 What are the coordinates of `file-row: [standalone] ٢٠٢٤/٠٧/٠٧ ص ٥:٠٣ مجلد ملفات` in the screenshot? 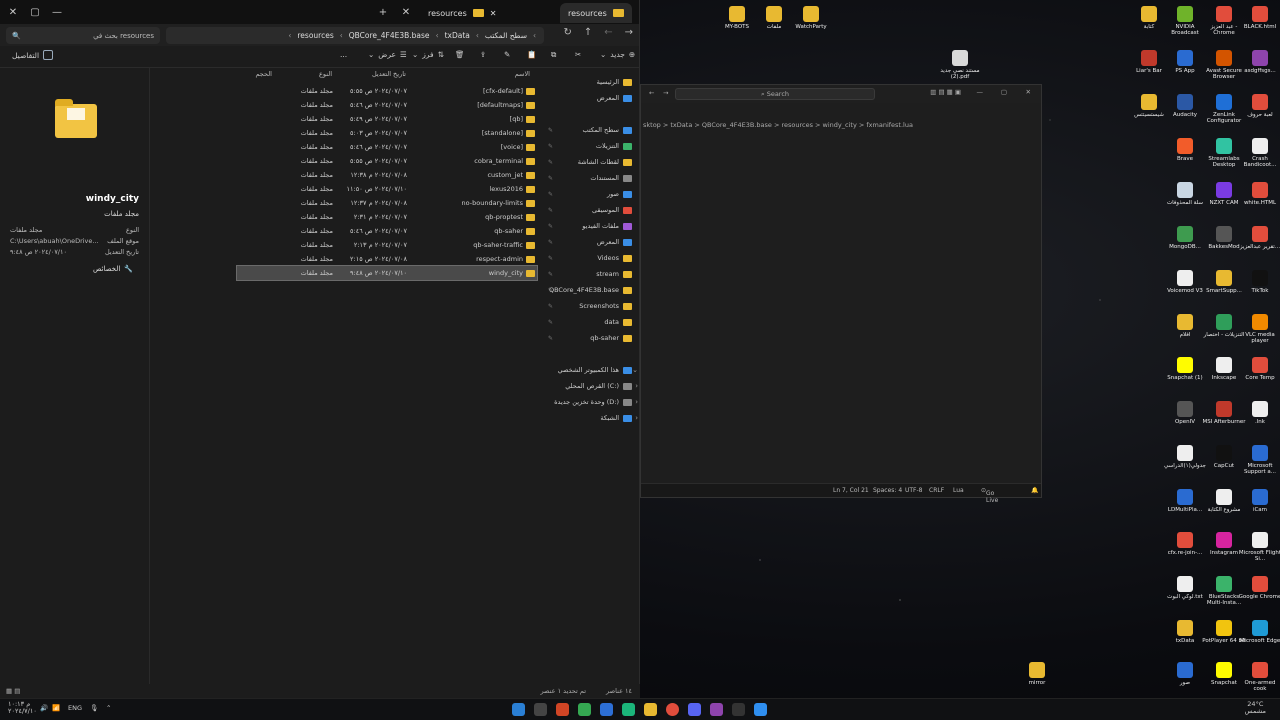 It's located at (387, 133).